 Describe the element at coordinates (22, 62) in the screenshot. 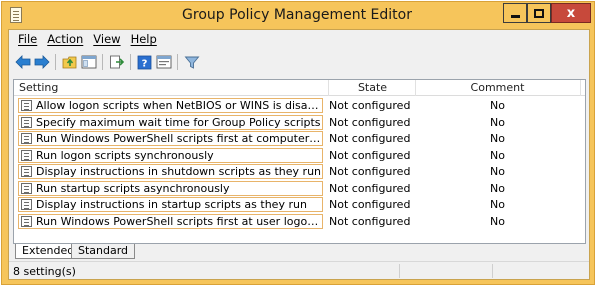

I see `back-icon` at that location.